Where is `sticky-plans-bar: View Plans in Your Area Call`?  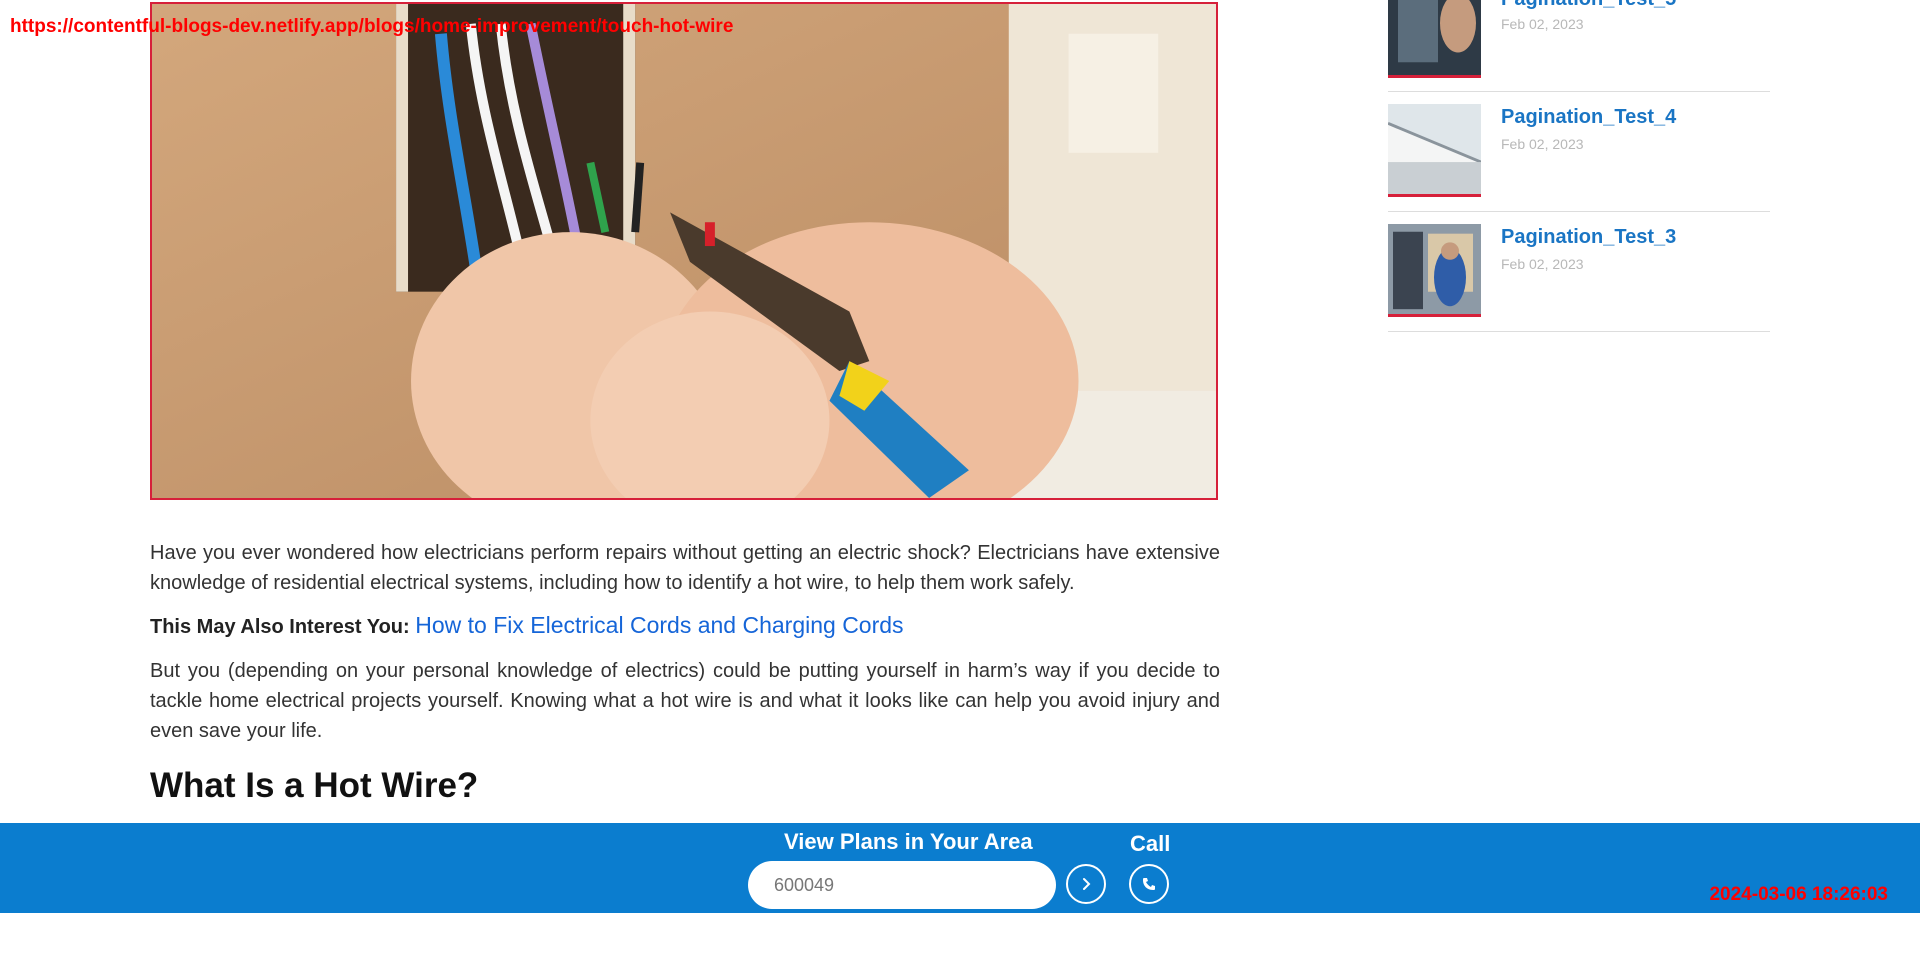 sticky-plans-bar: View Plans in Your Area Call is located at coordinates (960, 868).